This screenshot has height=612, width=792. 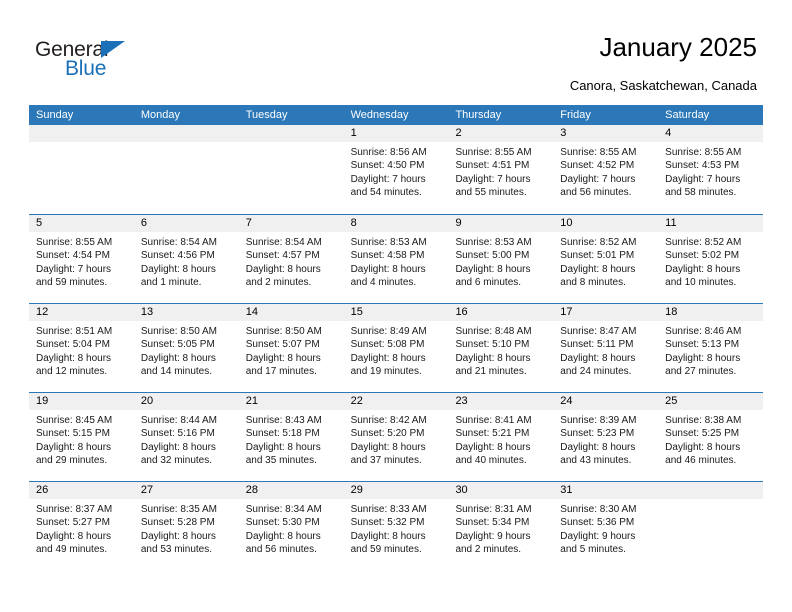 What do you see at coordinates (575, 115) in the screenshot?
I see `weekday-header-friday: Friday` at bounding box center [575, 115].